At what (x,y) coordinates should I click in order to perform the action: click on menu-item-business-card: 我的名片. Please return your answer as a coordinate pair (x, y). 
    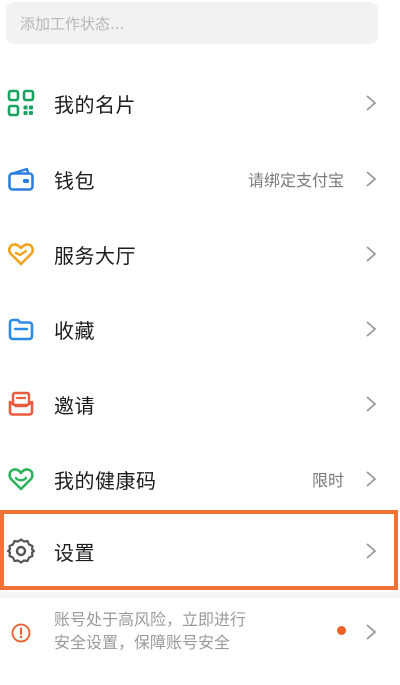
    Looking at the image, I should click on (200, 103).